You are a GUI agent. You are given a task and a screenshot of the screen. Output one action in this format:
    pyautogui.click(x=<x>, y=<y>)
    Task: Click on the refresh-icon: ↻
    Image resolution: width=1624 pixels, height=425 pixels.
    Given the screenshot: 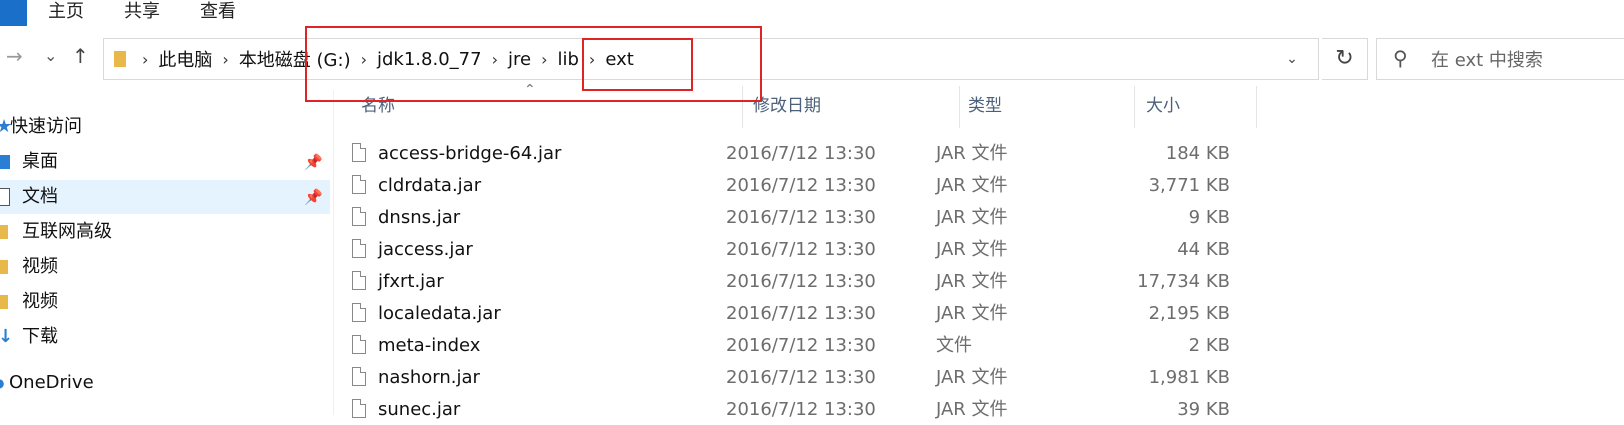 What is the action you would take?
    pyautogui.click(x=1345, y=59)
    